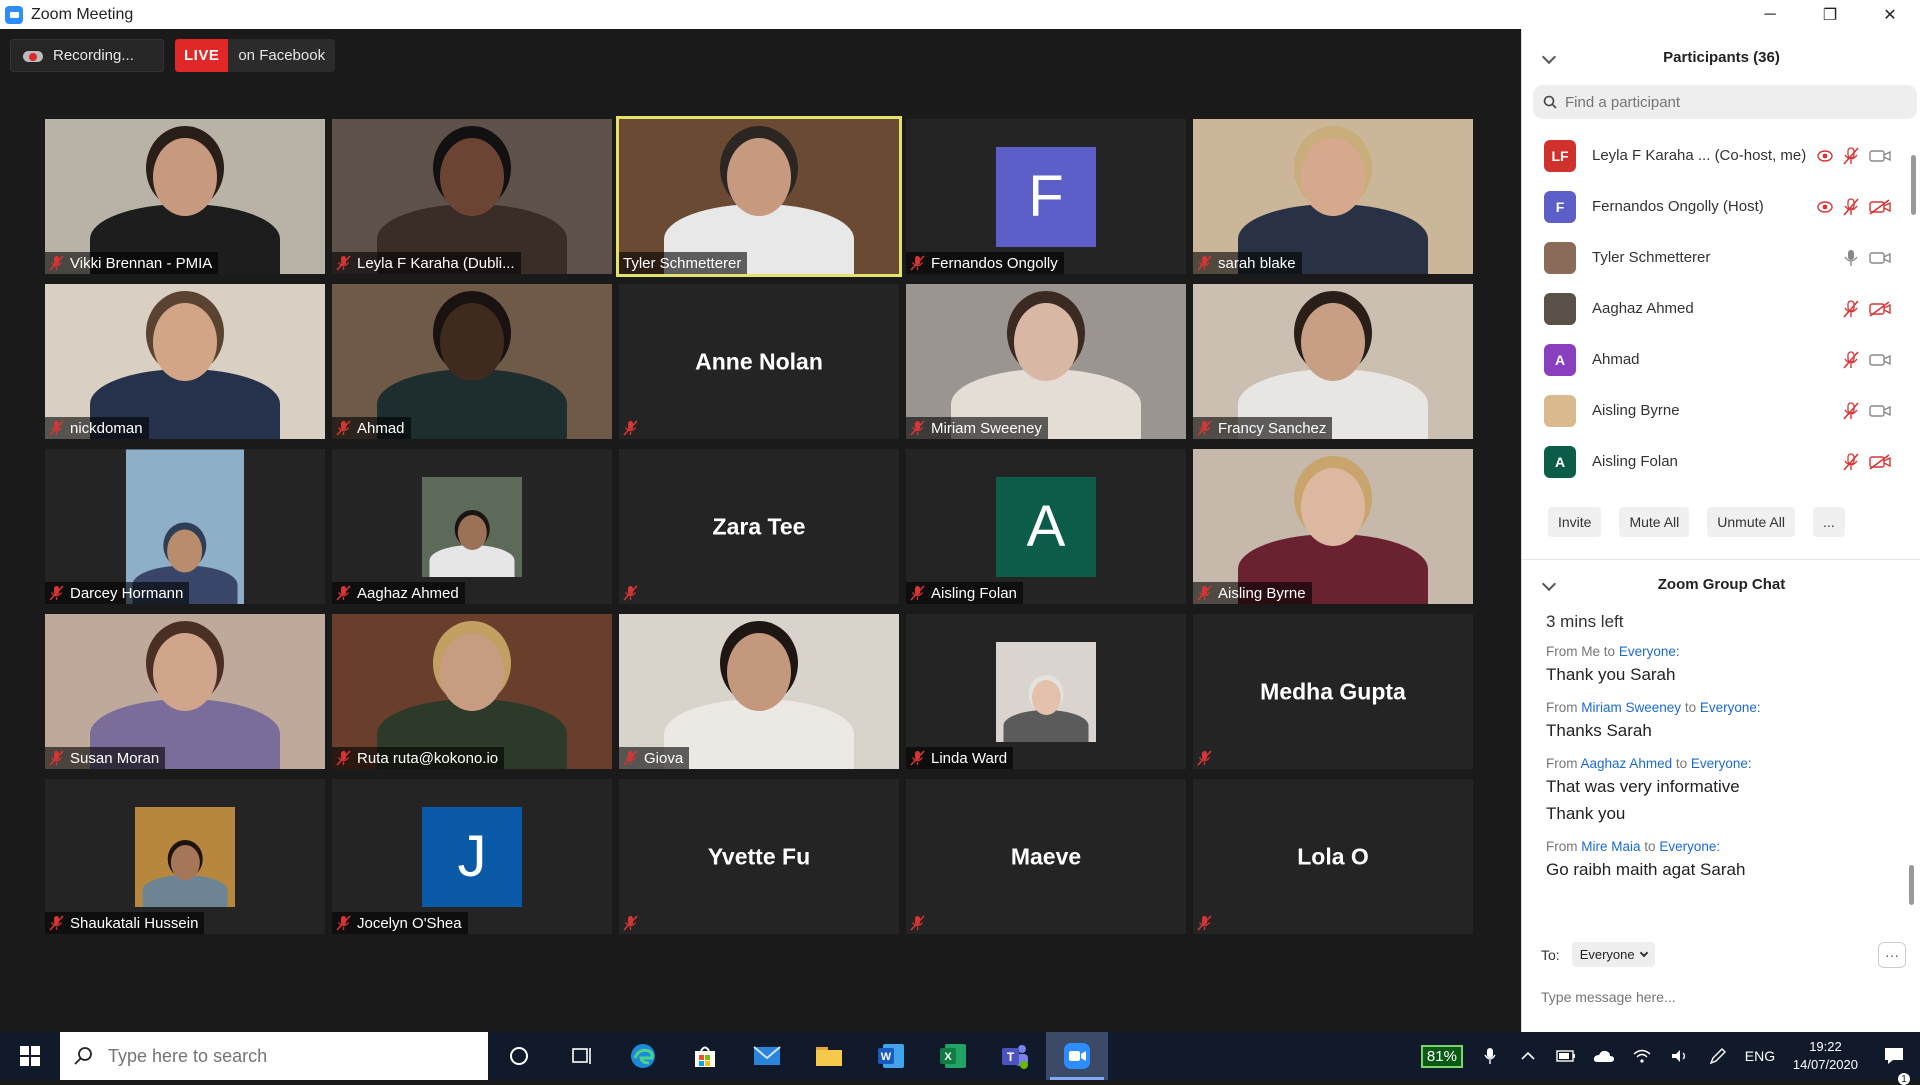  Describe the element at coordinates (1751, 522) in the screenshot. I see `unmute-all-button: Unmute All` at that location.